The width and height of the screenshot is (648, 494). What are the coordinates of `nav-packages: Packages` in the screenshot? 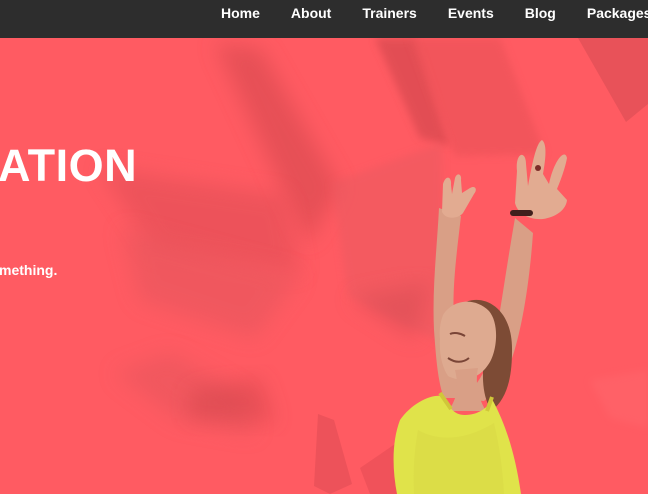 It's located at (617, 13).